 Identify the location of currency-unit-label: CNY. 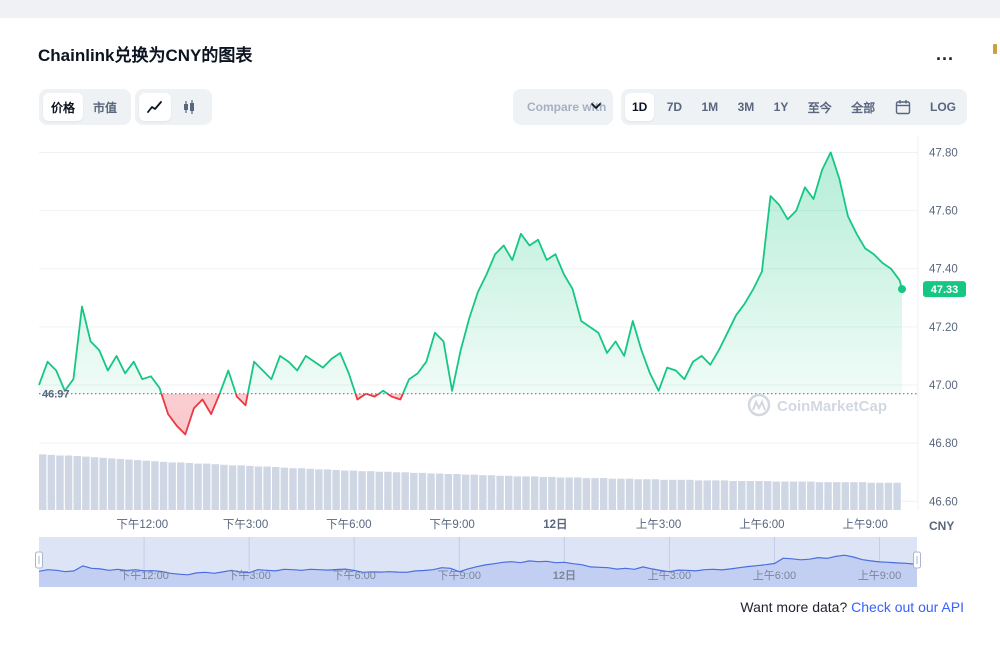
(941, 526).